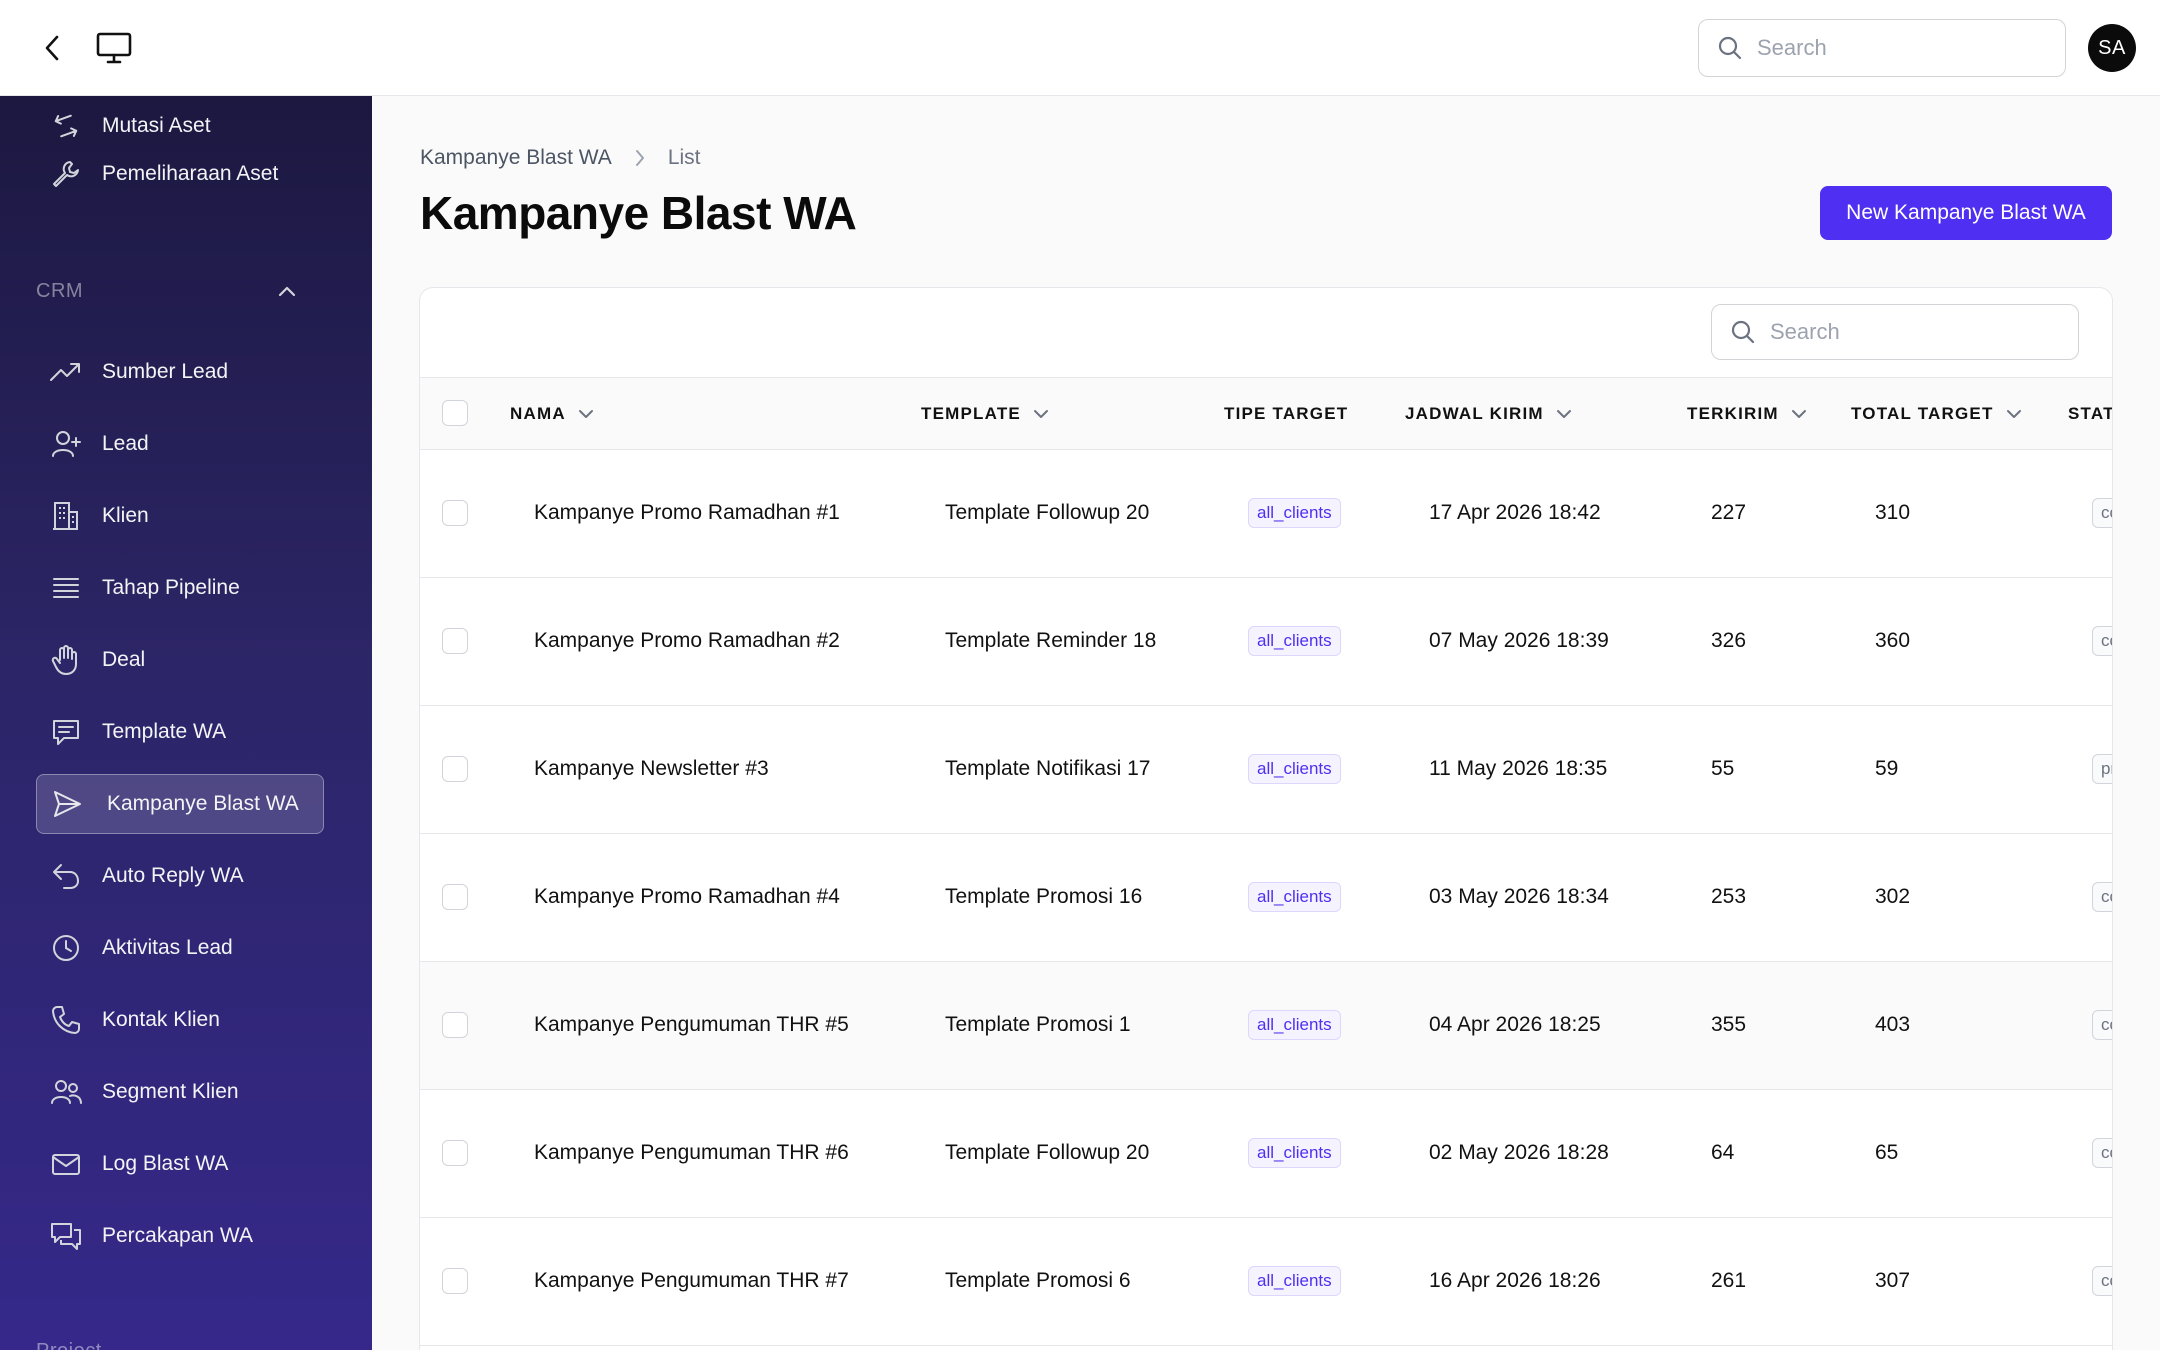 Image resolution: width=2160 pixels, height=1350 pixels. I want to click on sidebar-item-aktivitas-lead: Aktivitas Lead, so click(180, 948).